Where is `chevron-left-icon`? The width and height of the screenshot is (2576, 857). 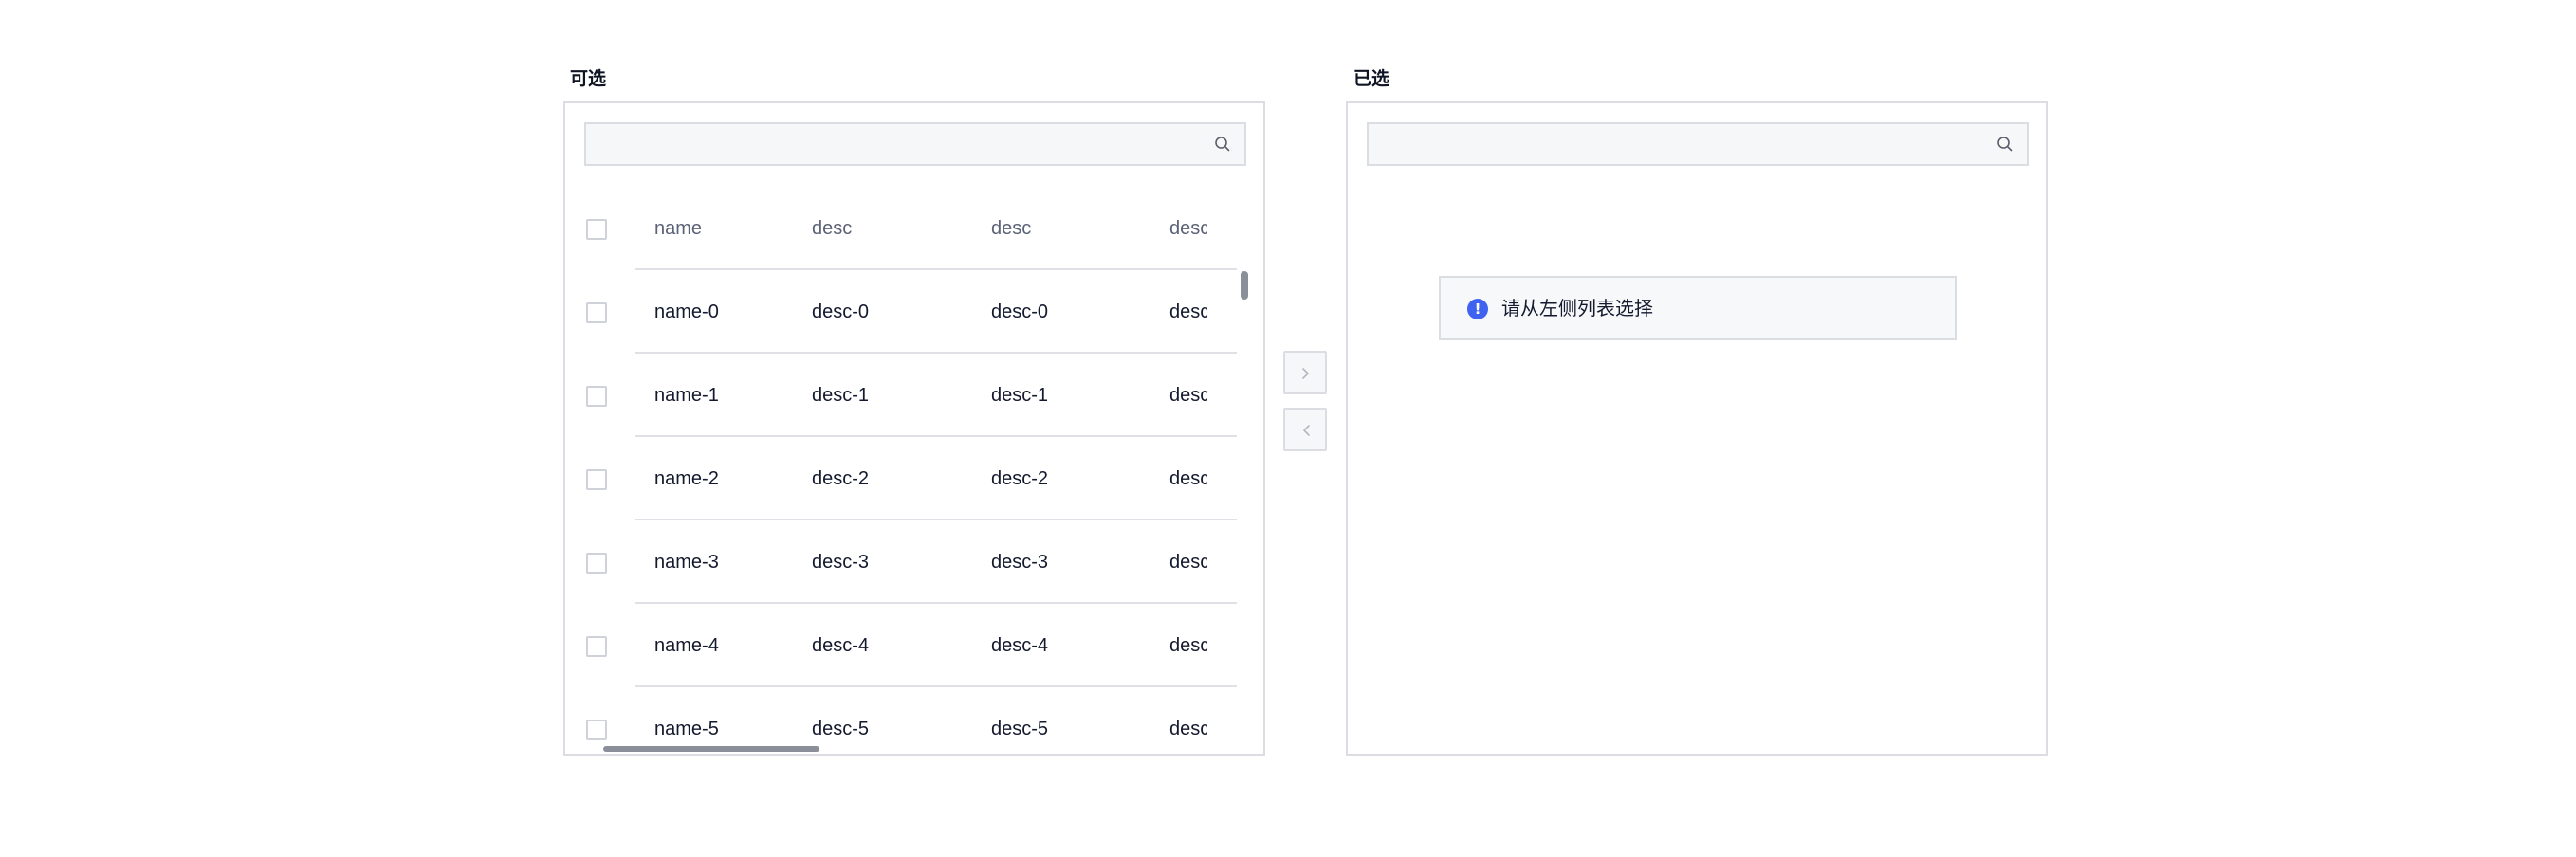
chevron-left-icon is located at coordinates (1306, 430).